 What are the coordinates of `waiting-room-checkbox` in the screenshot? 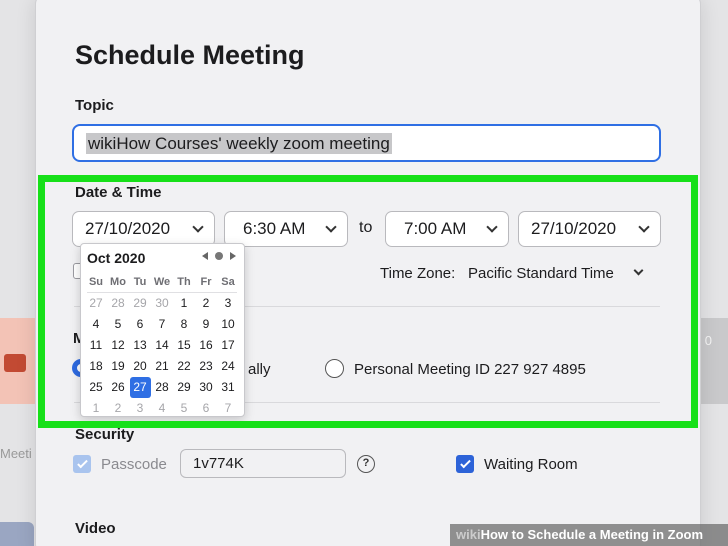 It's located at (465, 464).